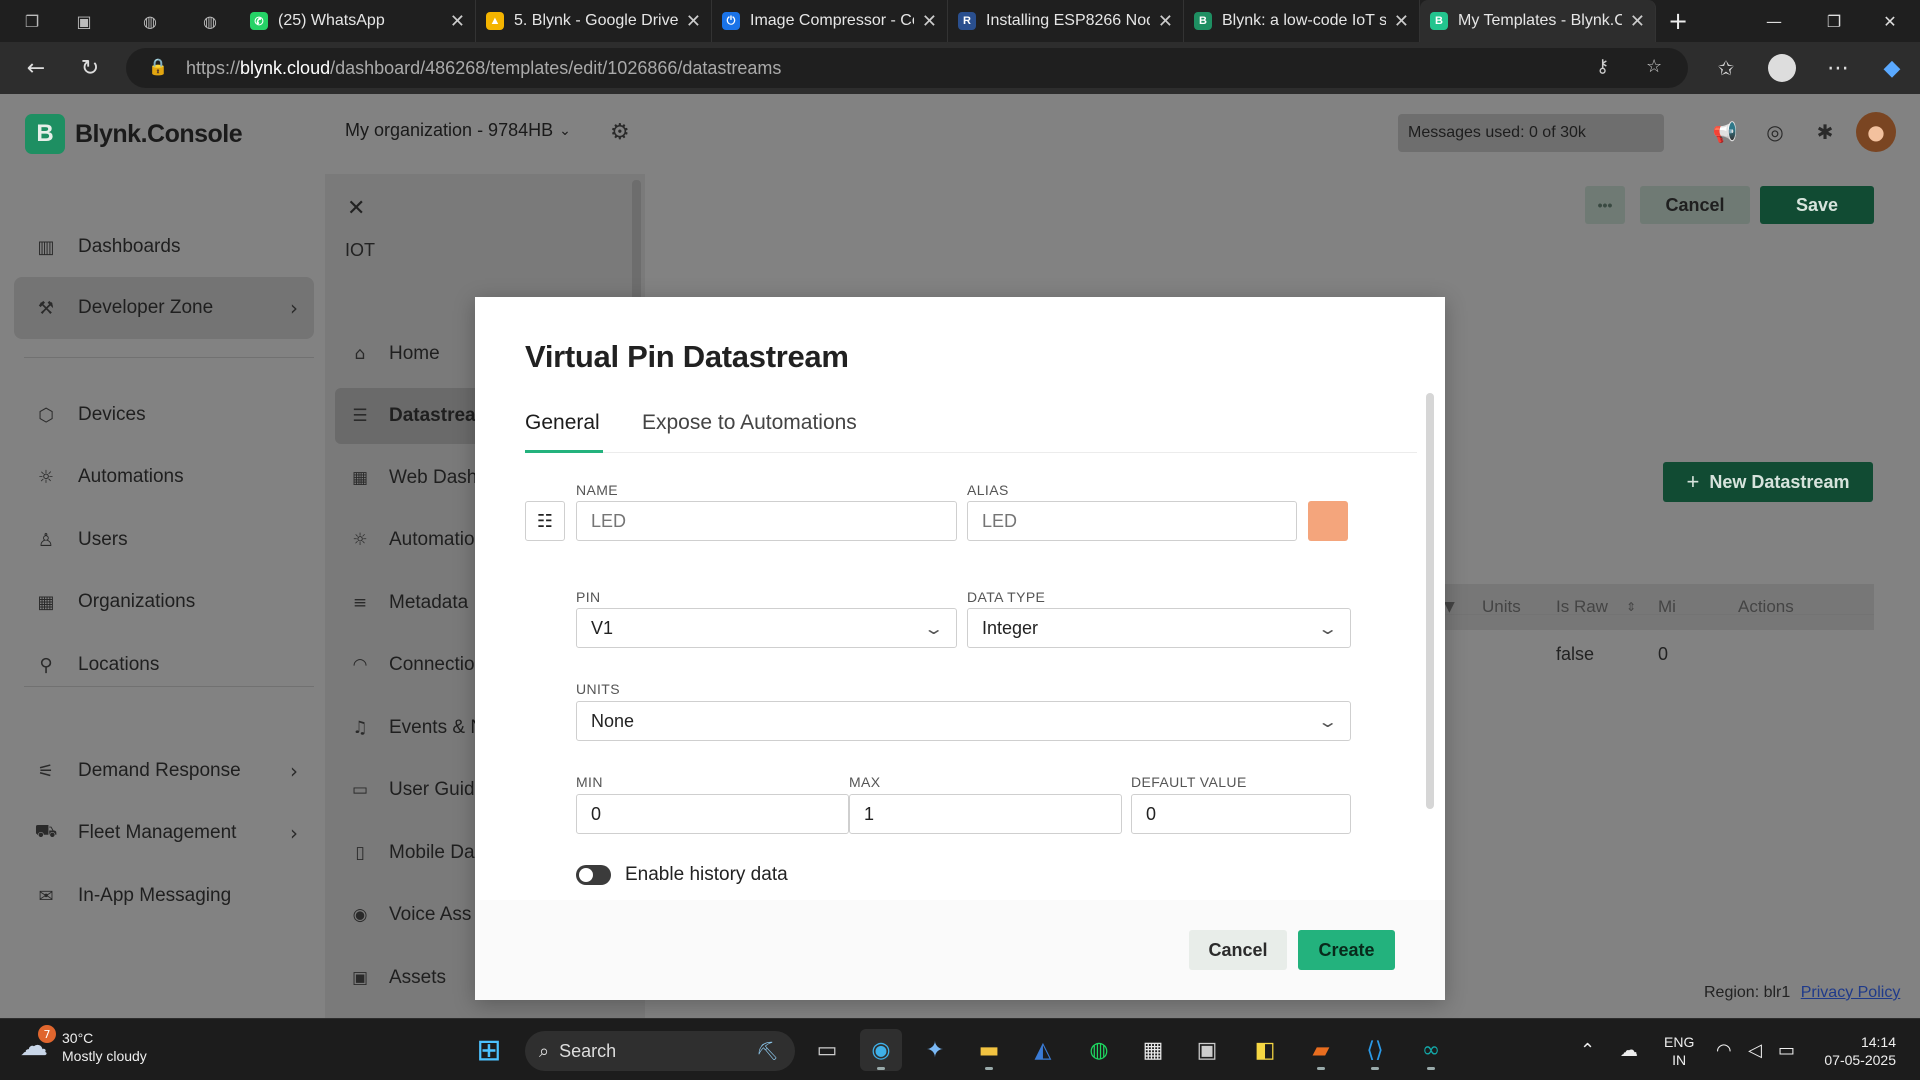 The image size is (1920, 1080). I want to click on datastream-type-icon: ☷, so click(545, 521).